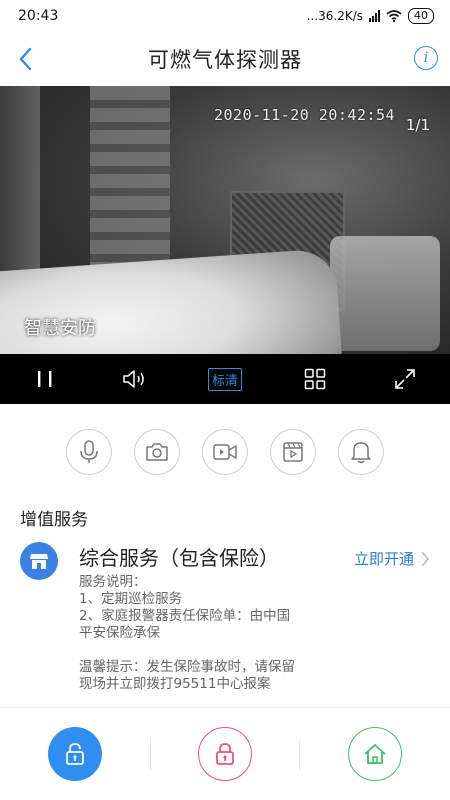 The height and width of the screenshot is (800, 450). I want to click on lock-arm-icon, so click(225, 754).